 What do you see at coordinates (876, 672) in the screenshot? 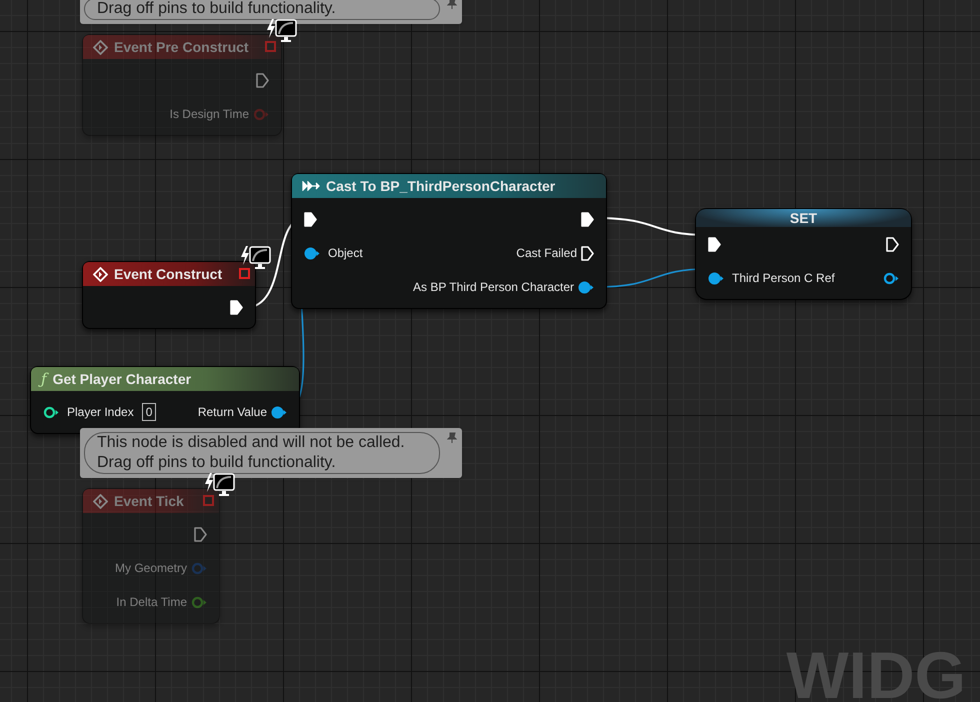
I see `corner-text: WIDG` at bounding box center [876, 672].